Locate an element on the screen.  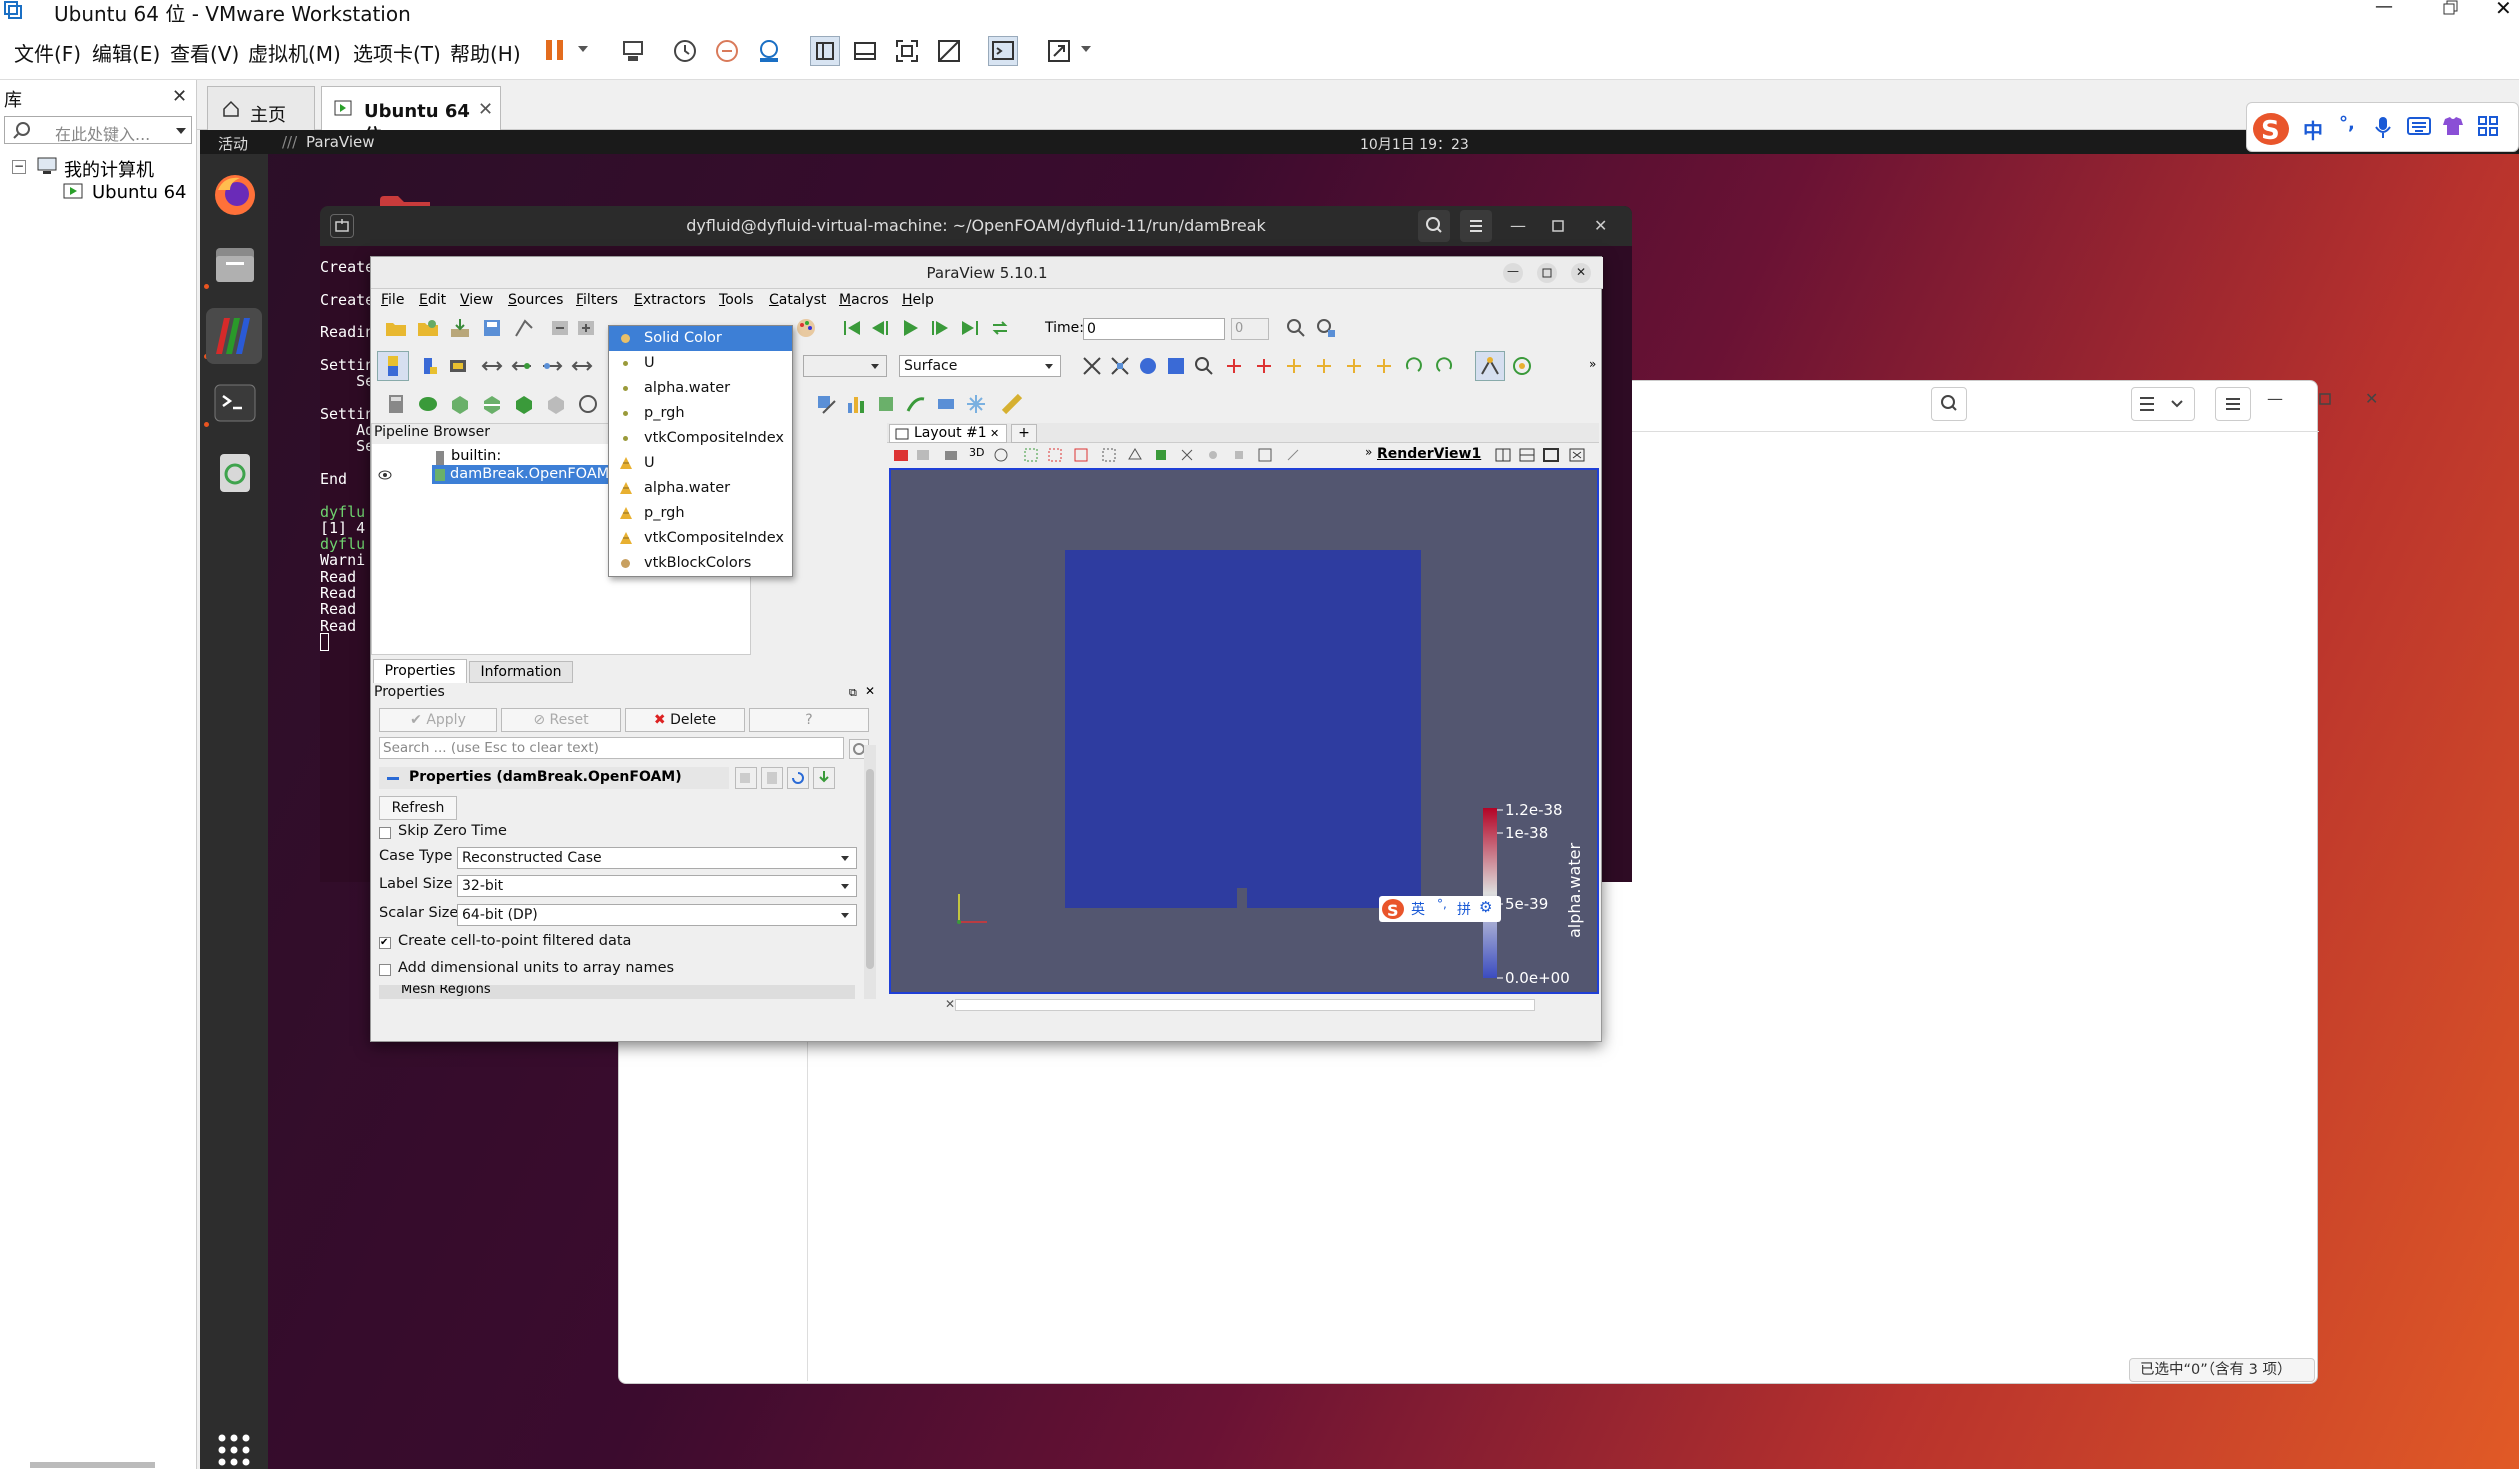
clip-icon is located at coordinates (460, 404).